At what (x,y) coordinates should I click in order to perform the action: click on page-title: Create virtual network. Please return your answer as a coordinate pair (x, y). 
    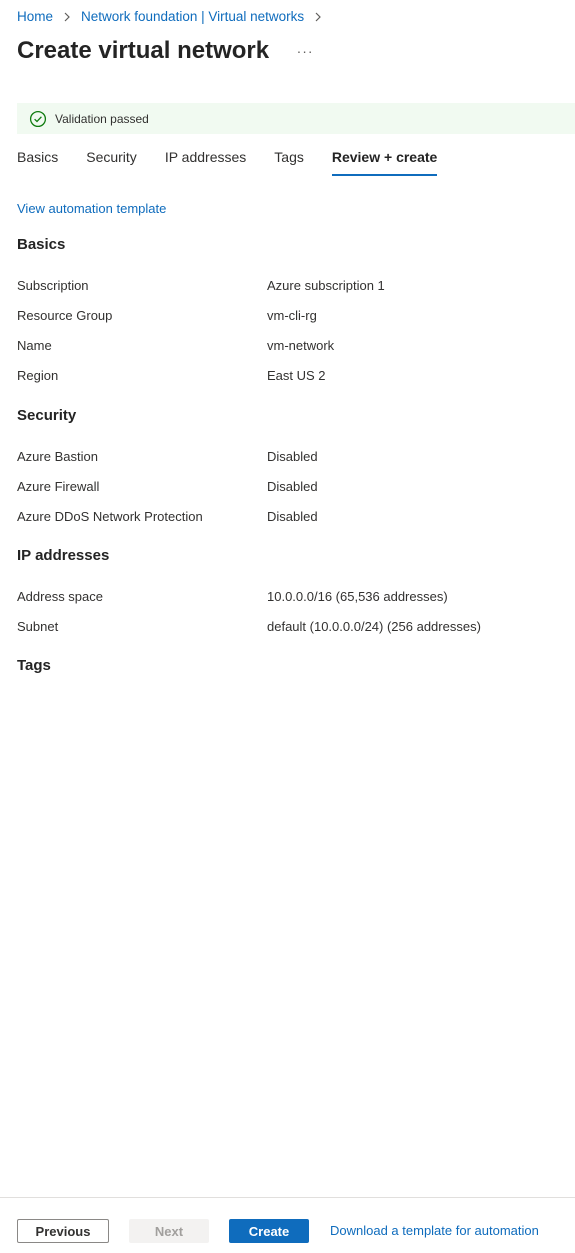
    Looking at the image, I should click on (143, 50).